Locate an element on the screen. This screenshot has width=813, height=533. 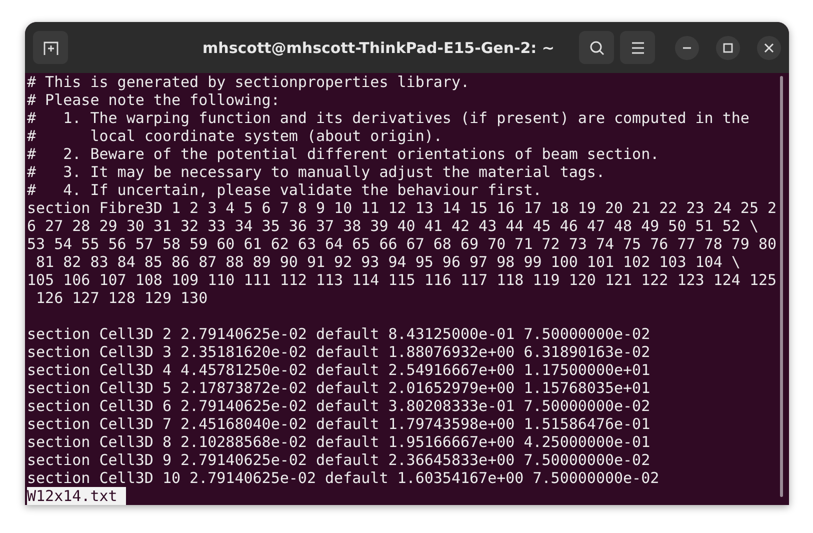
terminal-line: section Cell3D 5 2.17873872e-02 default 2.01652979e+00 1.15768035e+01 is located at coordinates (338, 388).